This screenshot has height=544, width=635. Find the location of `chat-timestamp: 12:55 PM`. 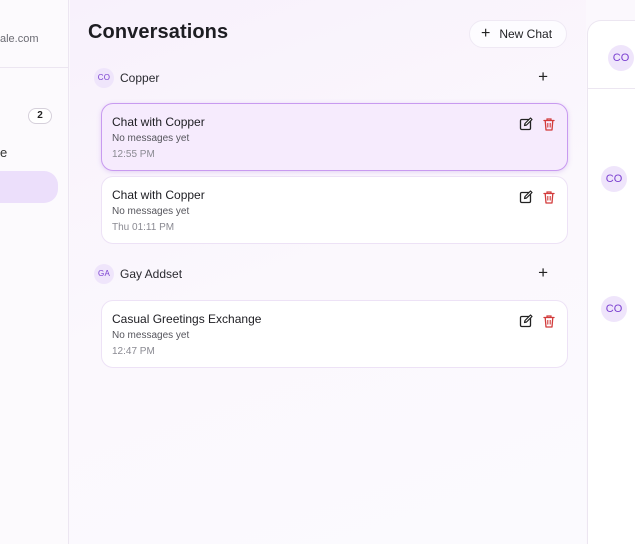

chat-timestamp: 12:55 PM is located at coordinates (133, 154).